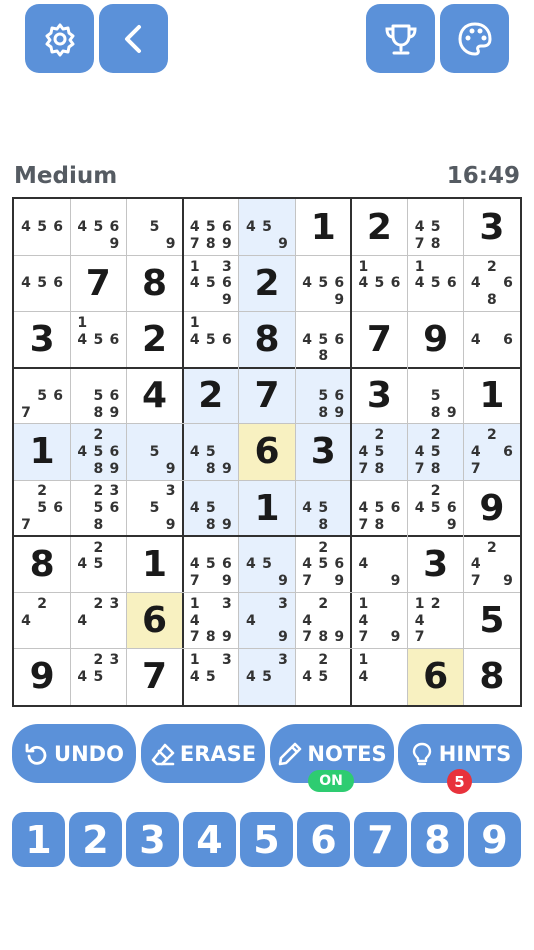 This screenshot has width=534, height=950. Describe the element at coordinates (492, 396) in the screenshot. I see `cell-r4c9: 1` at that location.